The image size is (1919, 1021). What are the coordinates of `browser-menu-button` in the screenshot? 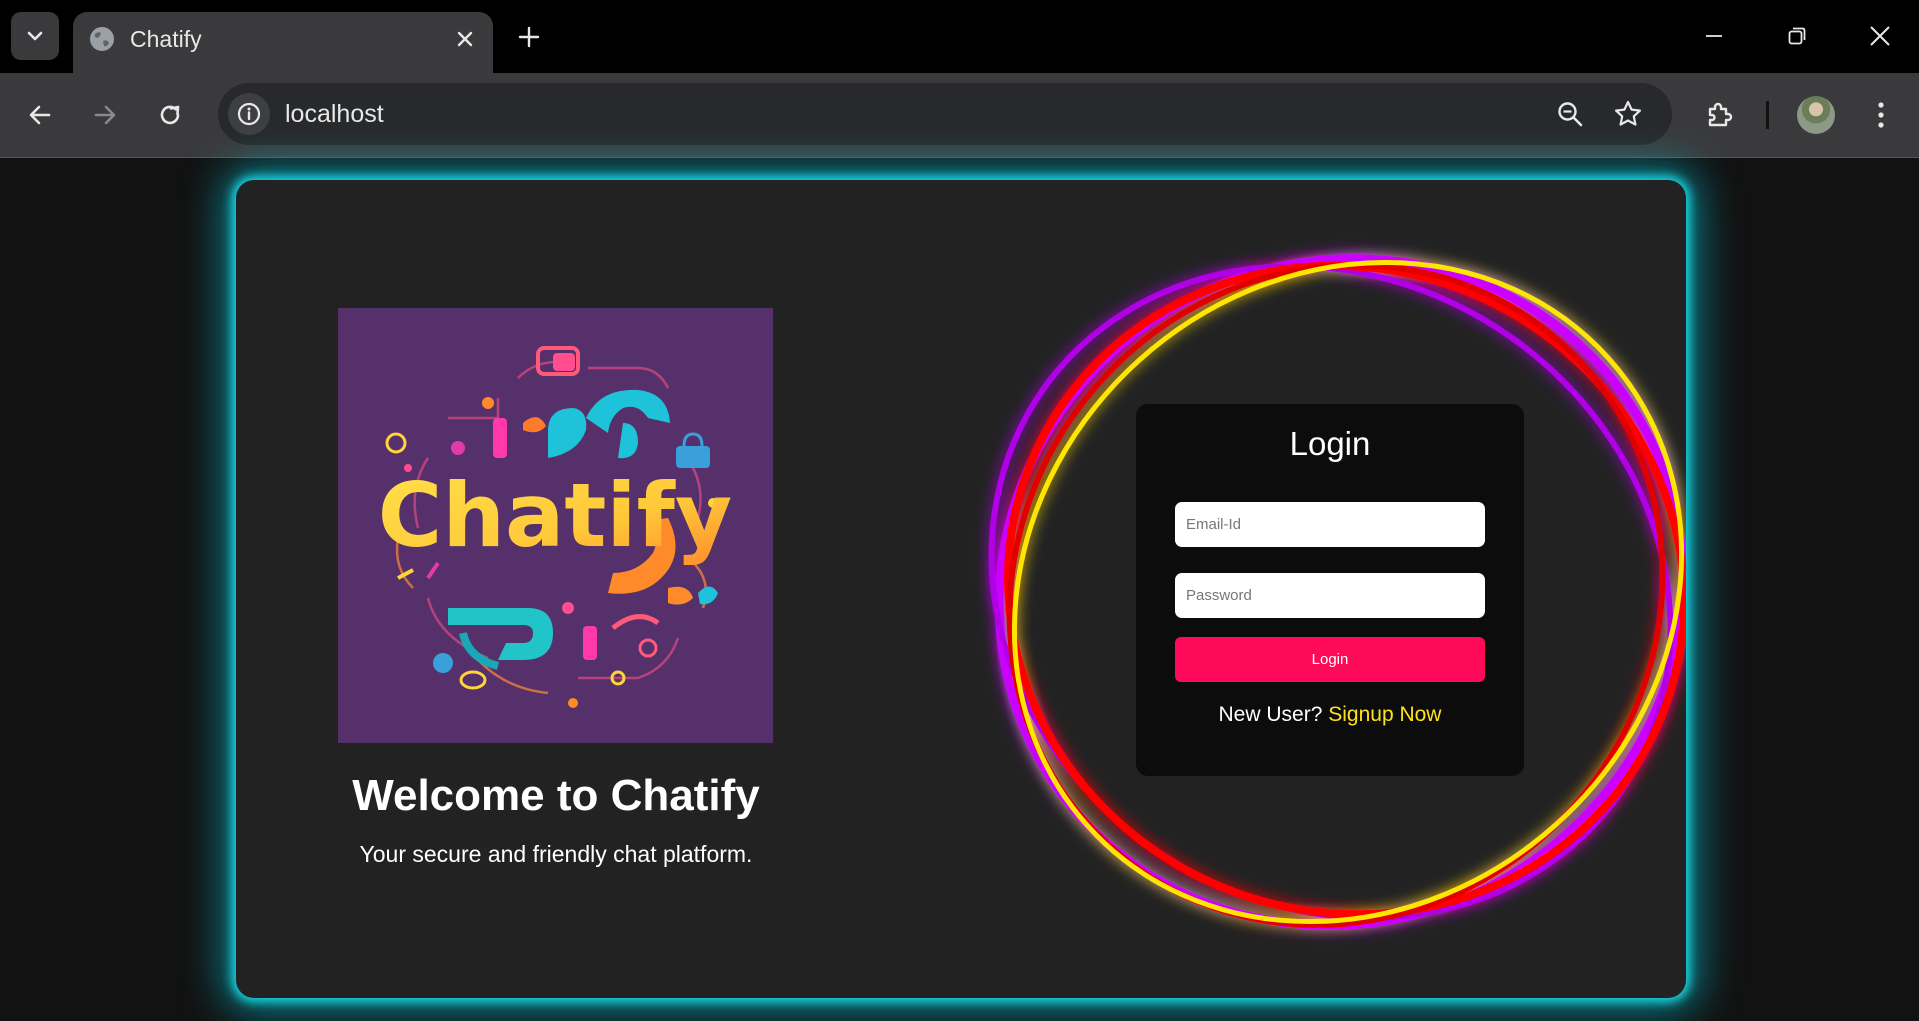 It's located at (1881, 115).